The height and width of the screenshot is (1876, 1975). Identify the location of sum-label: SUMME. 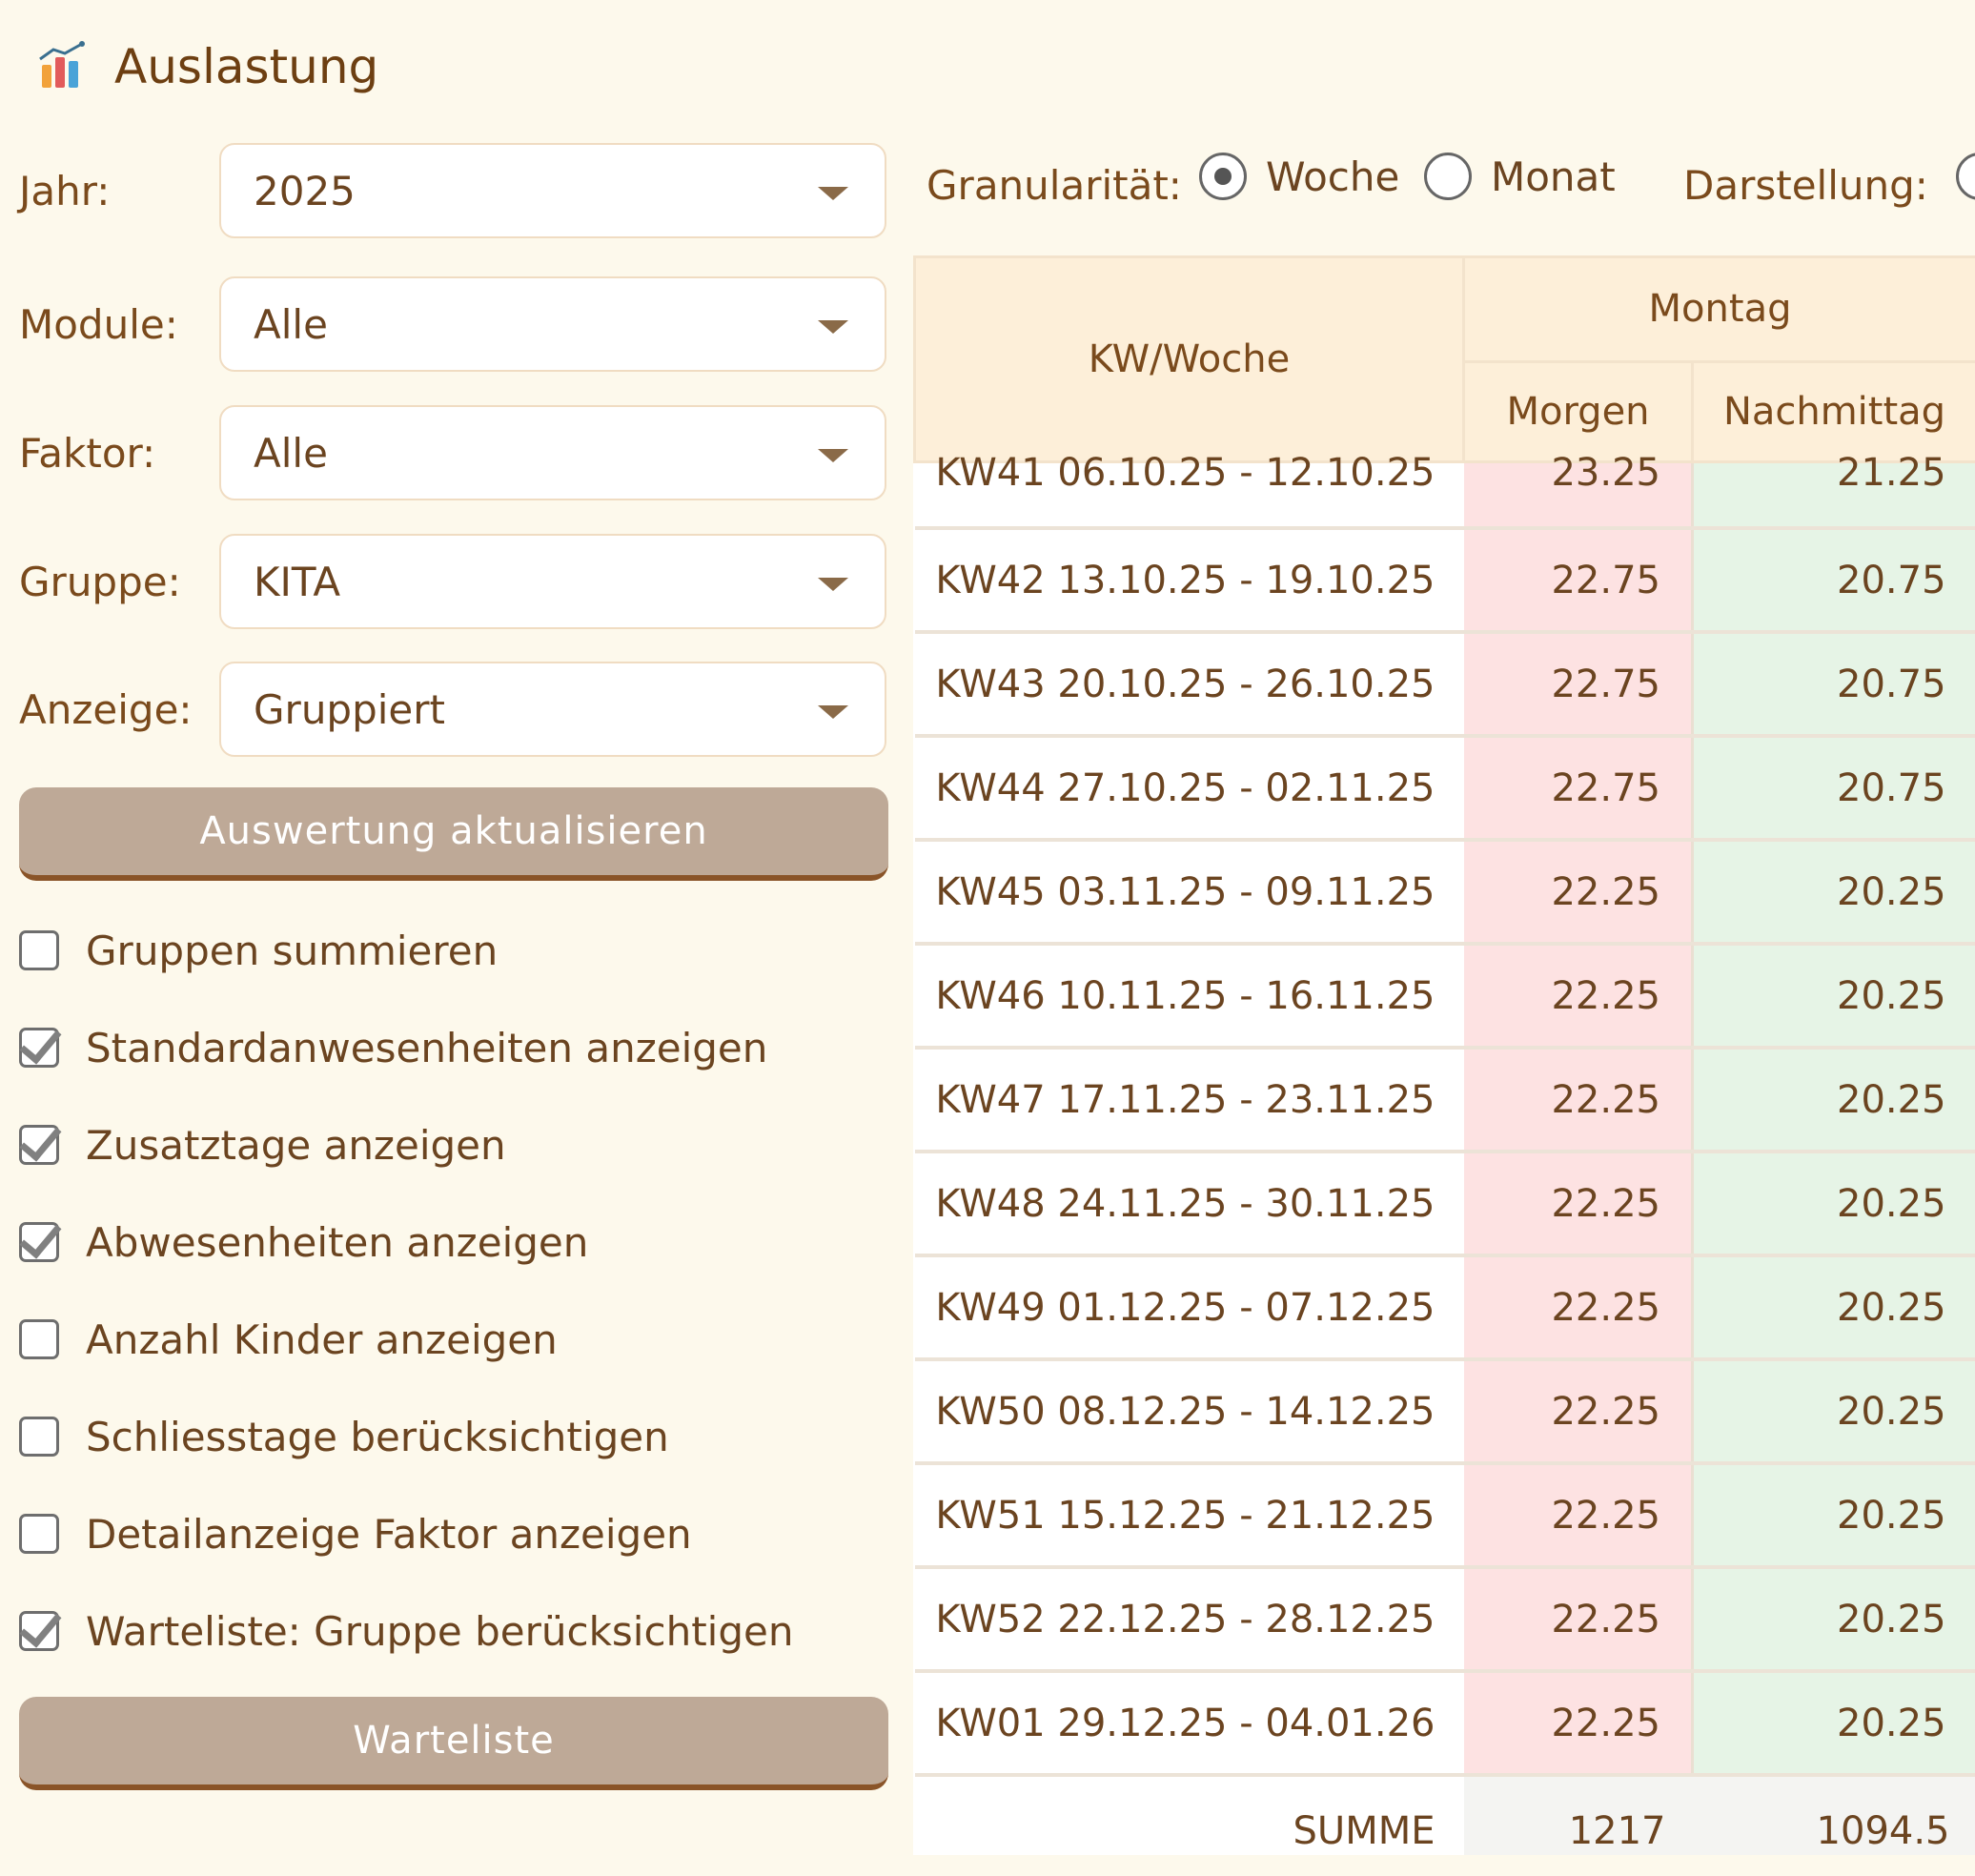
(1189, 1815).